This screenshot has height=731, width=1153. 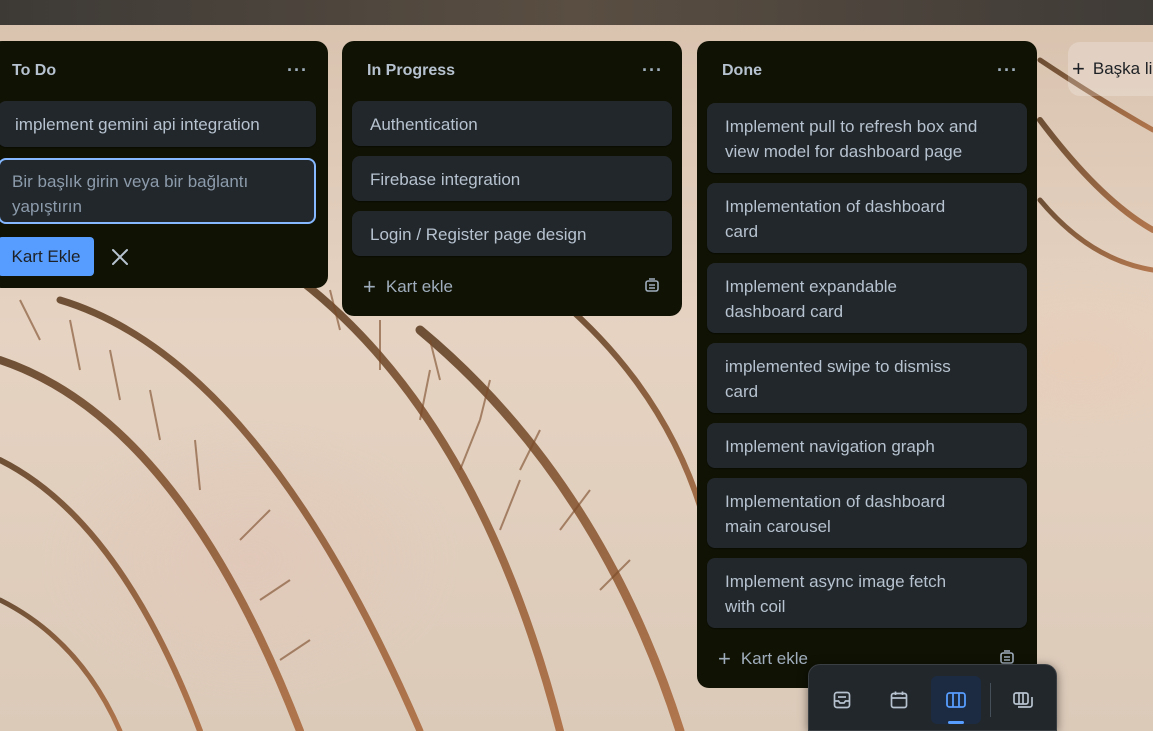 What do you see at coordinates (512, 178) in the screenshot?
I see `card: Firebase integration` at bounding box center [512, 178].